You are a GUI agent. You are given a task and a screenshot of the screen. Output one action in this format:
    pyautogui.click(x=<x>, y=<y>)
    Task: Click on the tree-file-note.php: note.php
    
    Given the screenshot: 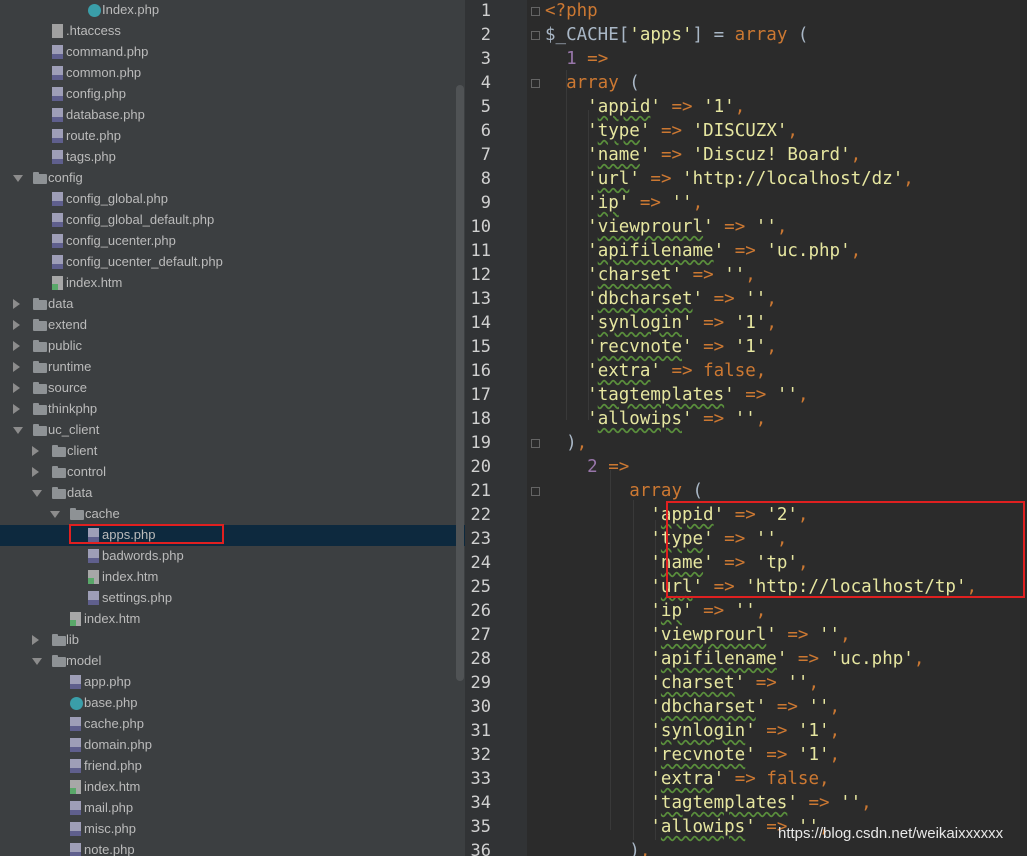 What is the action you would take?
    pyautogui.click(x=232, y=848)
    